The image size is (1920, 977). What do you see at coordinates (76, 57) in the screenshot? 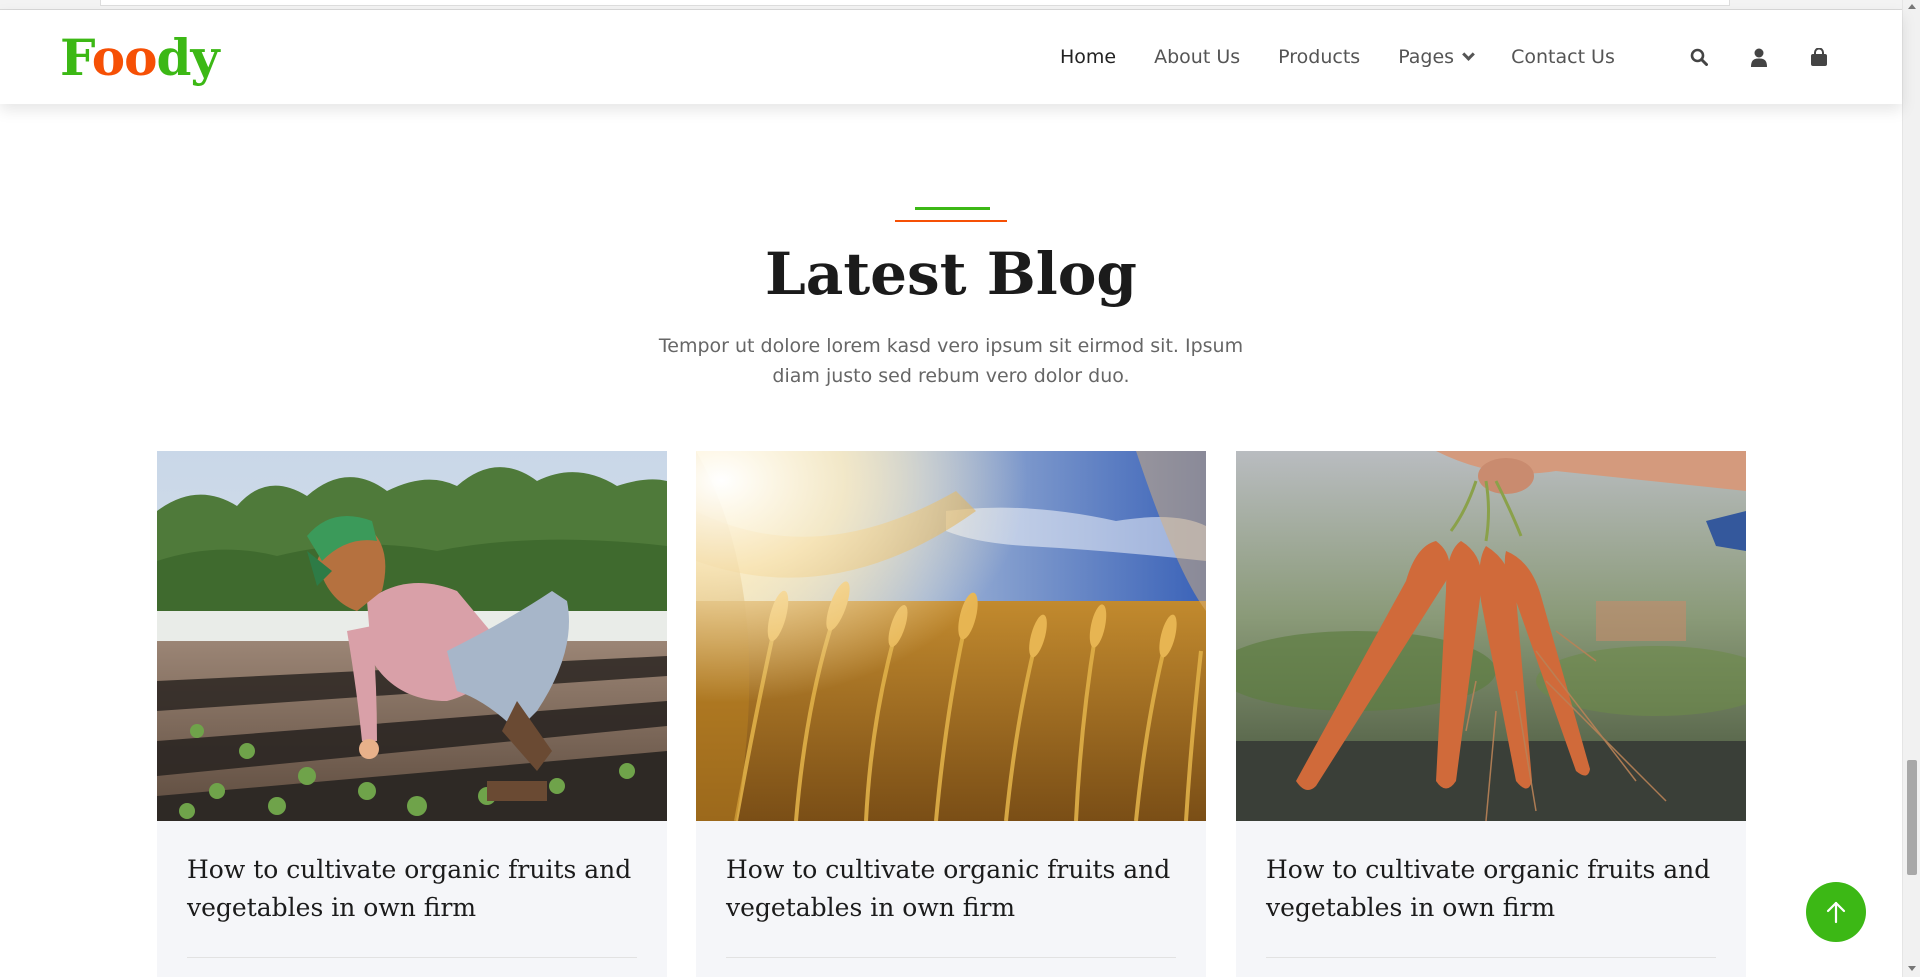
I see `brand-letter-f: F` at bounding box center [76, 57].